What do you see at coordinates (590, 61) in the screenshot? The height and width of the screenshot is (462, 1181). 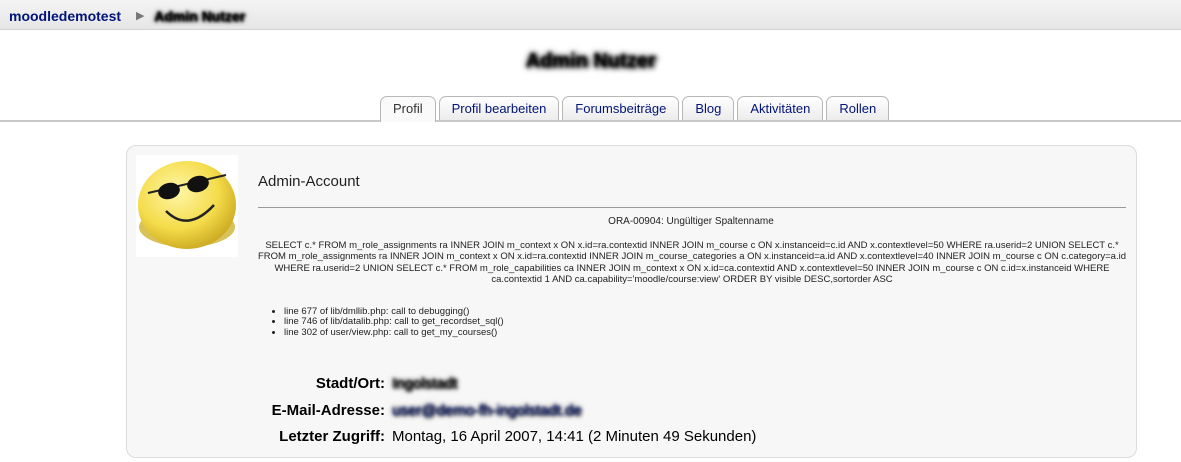 I see `page-title: Admin Nutzer` at bounding box center [590, 61].